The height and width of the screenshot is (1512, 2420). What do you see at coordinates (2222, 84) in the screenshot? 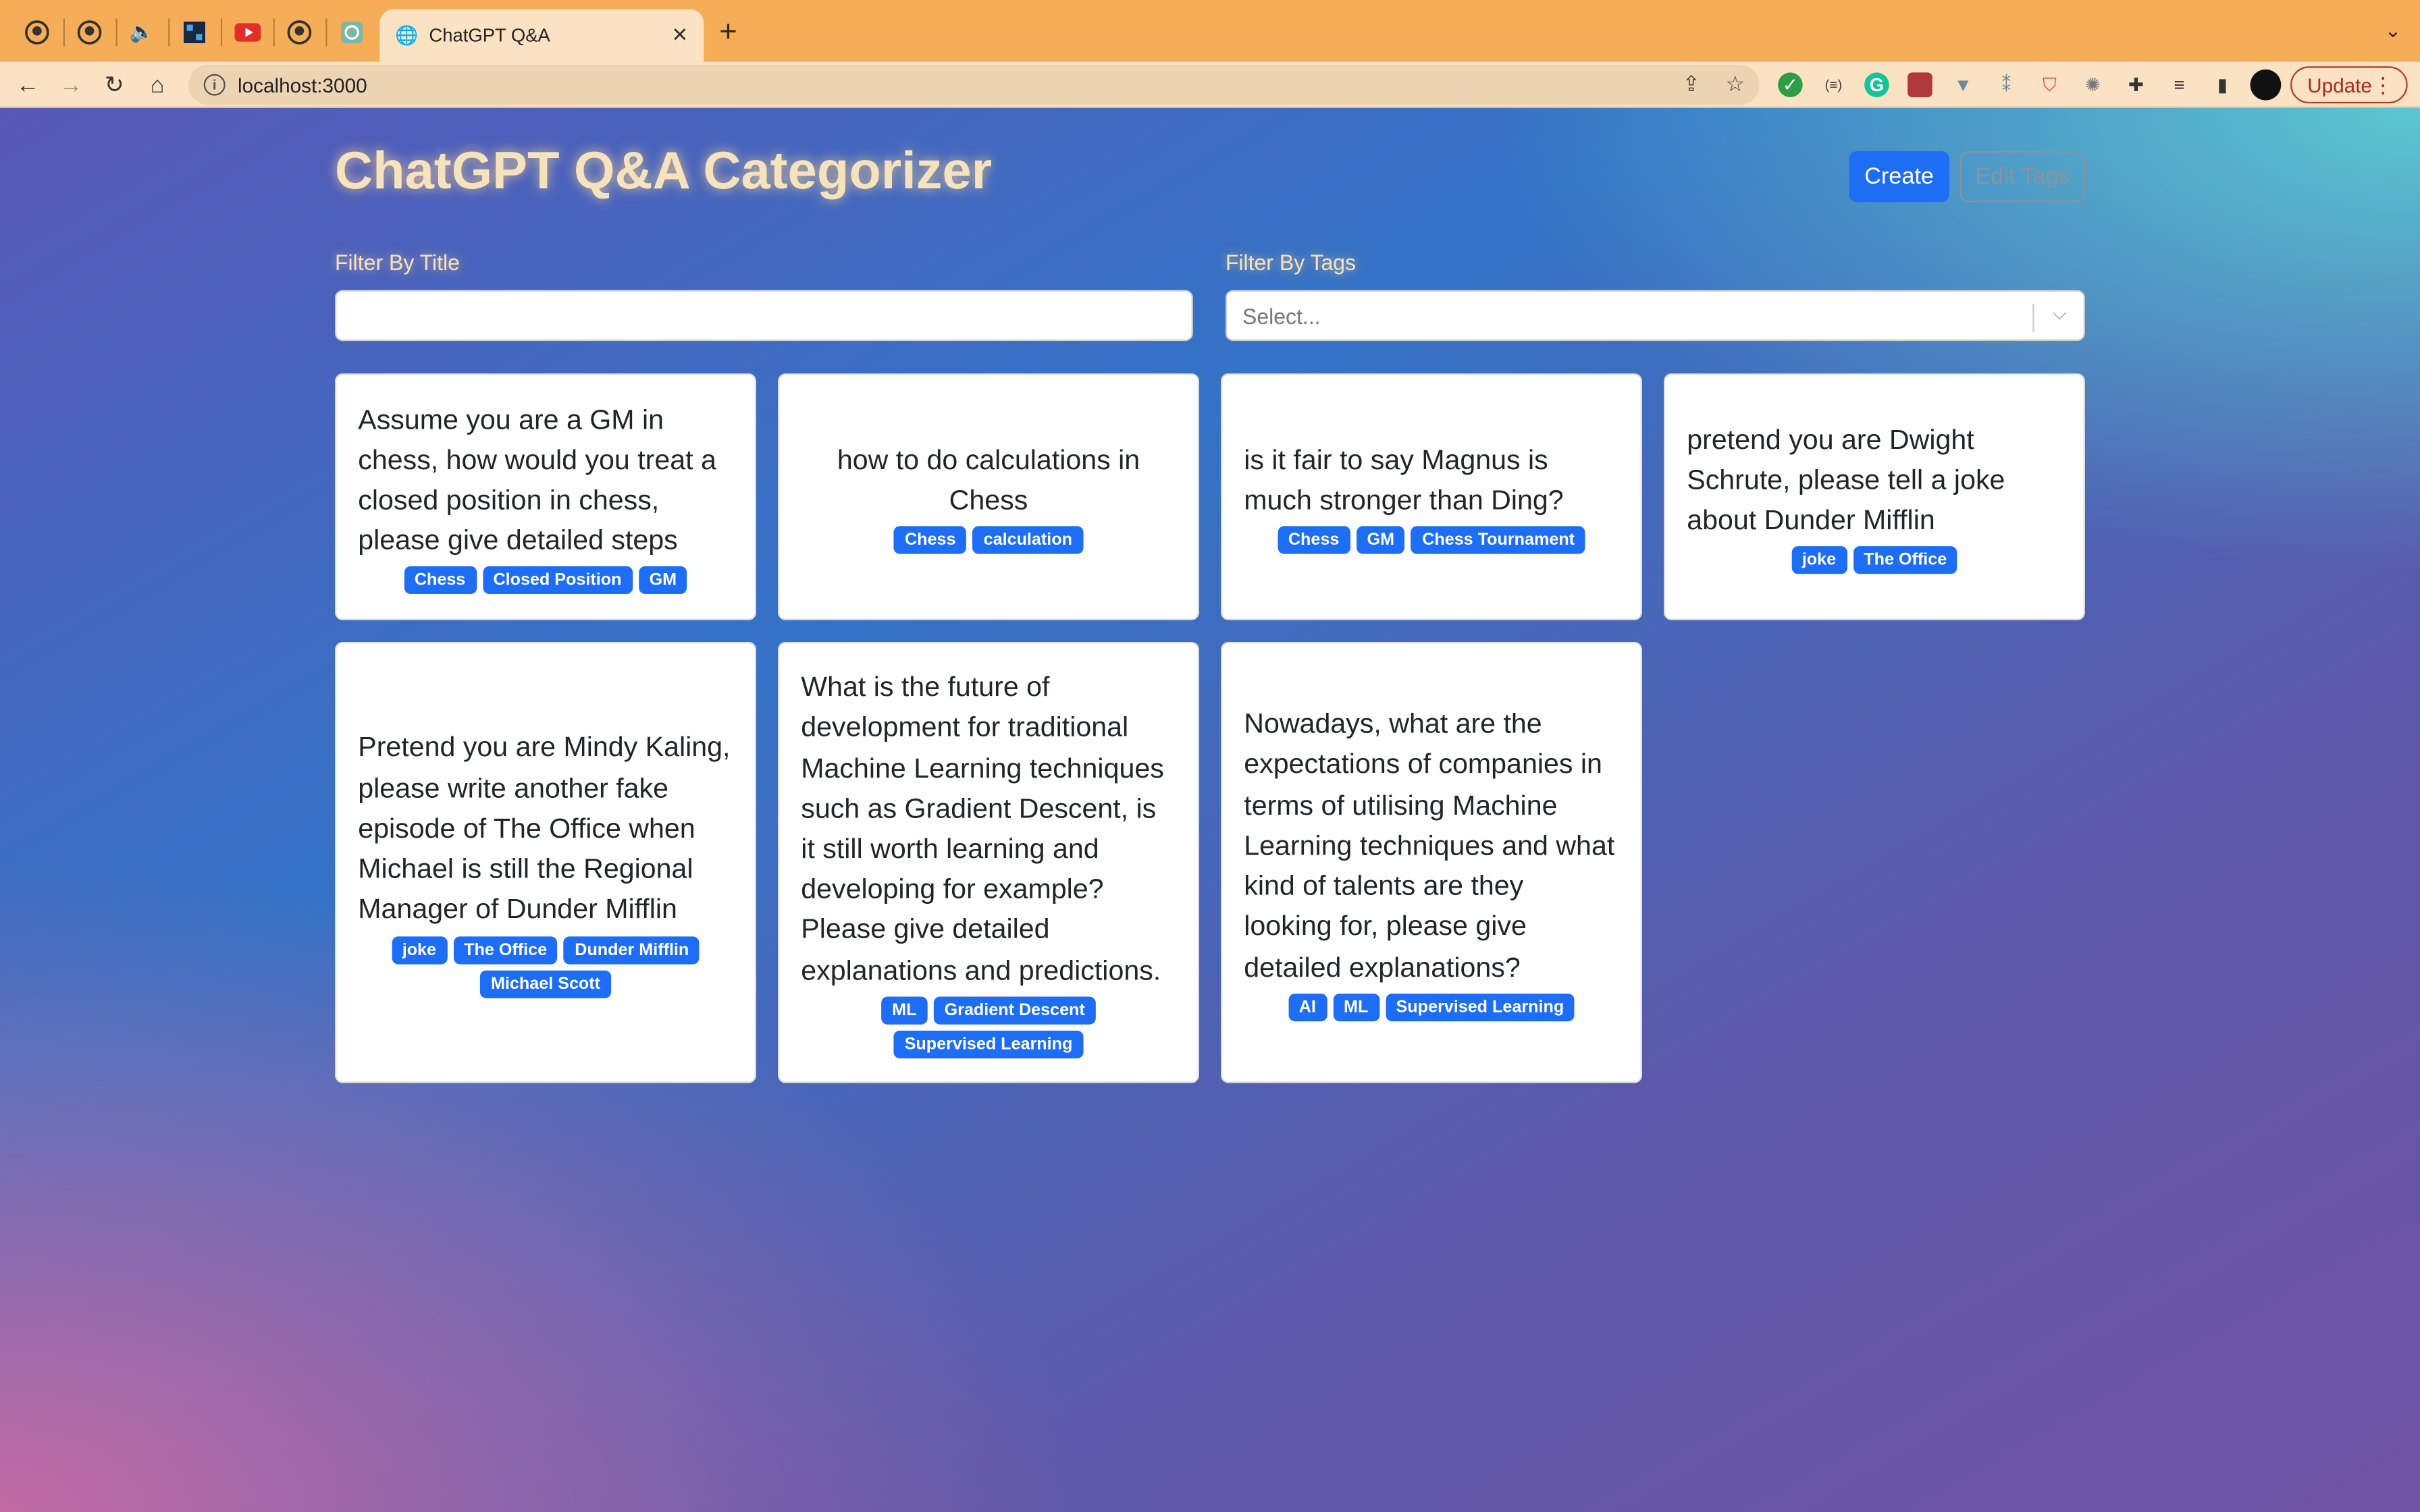
I see `sidebar-icon: ▮` at bounding box center [2222, 84].